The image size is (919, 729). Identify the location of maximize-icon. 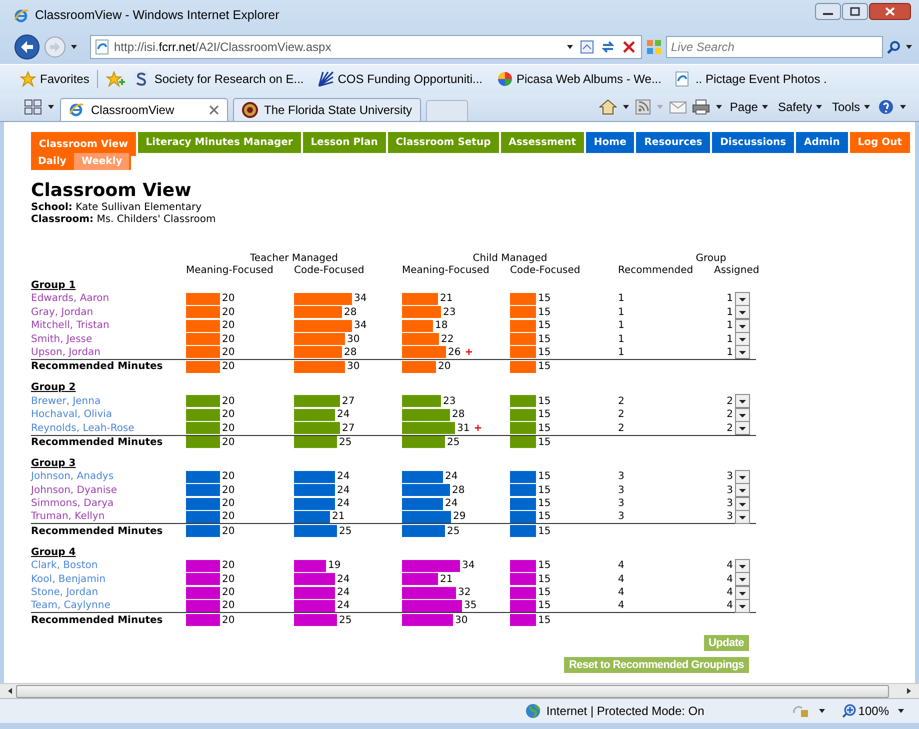
(855, 11).